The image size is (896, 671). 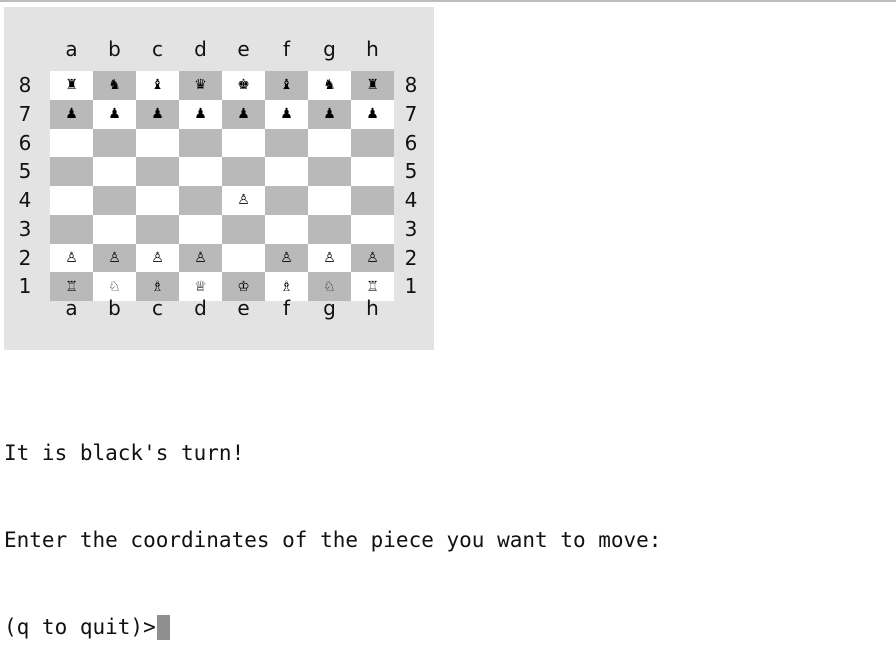 I want to click on square-b5, so click(x=114, y=171).